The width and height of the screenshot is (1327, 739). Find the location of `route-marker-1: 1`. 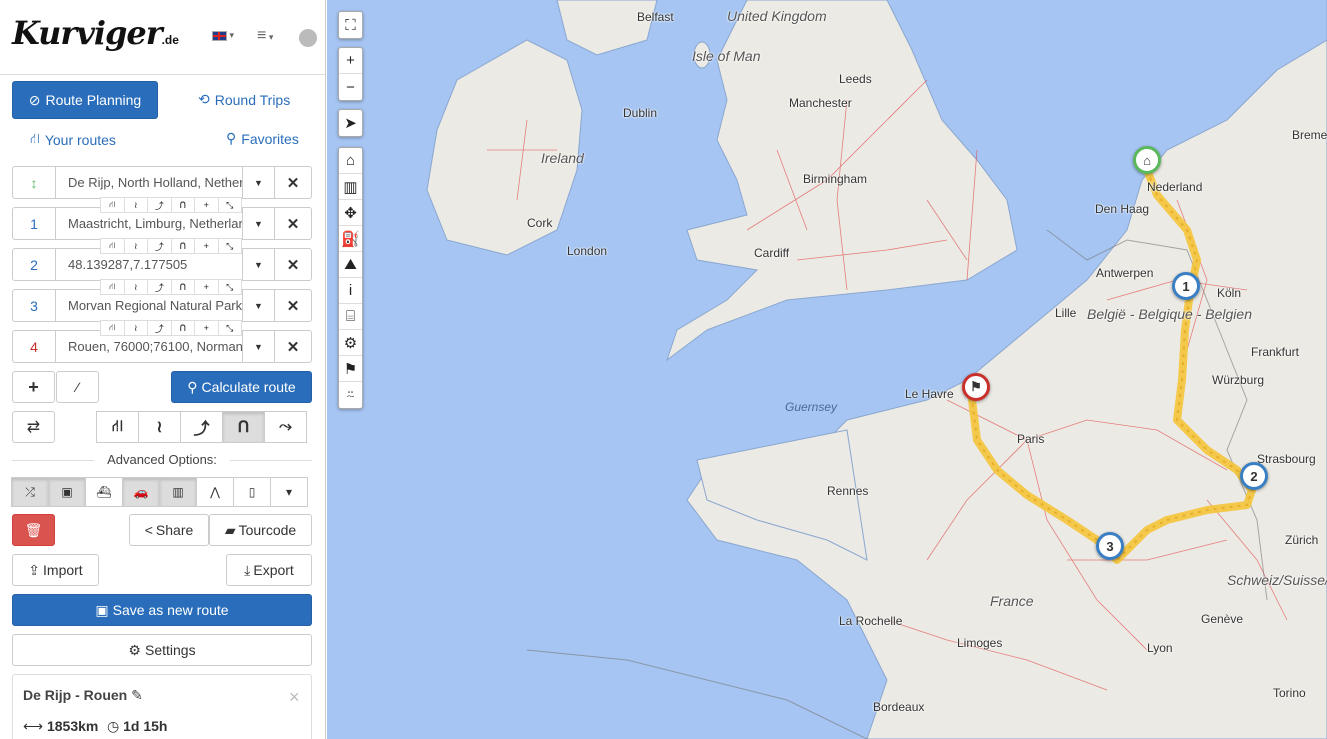

route-marker-1: 1 is located at coordinates (1186, 286).